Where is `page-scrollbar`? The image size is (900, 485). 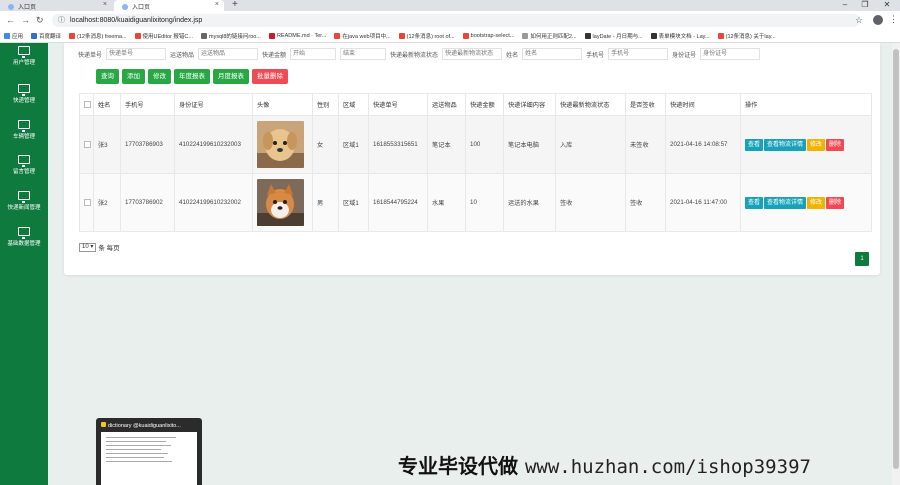 page-scrollbar is located at coordinates (896, 264).